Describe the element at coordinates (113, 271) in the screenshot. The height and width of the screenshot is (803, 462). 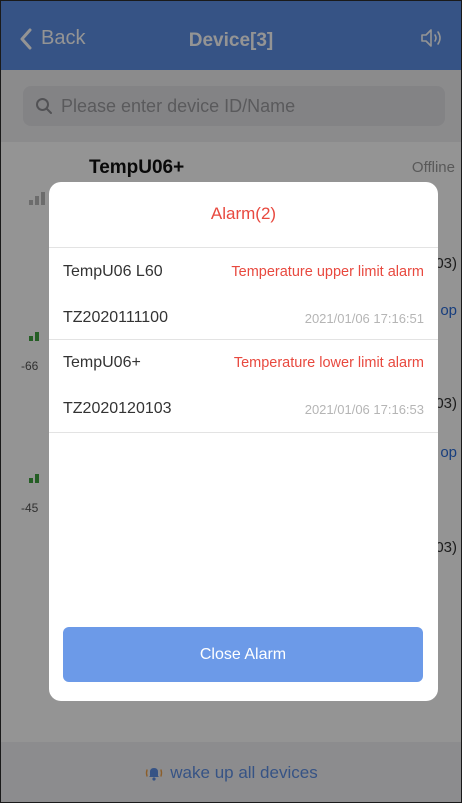
I see `alarm-device-name: TempU06 L60` at that location.